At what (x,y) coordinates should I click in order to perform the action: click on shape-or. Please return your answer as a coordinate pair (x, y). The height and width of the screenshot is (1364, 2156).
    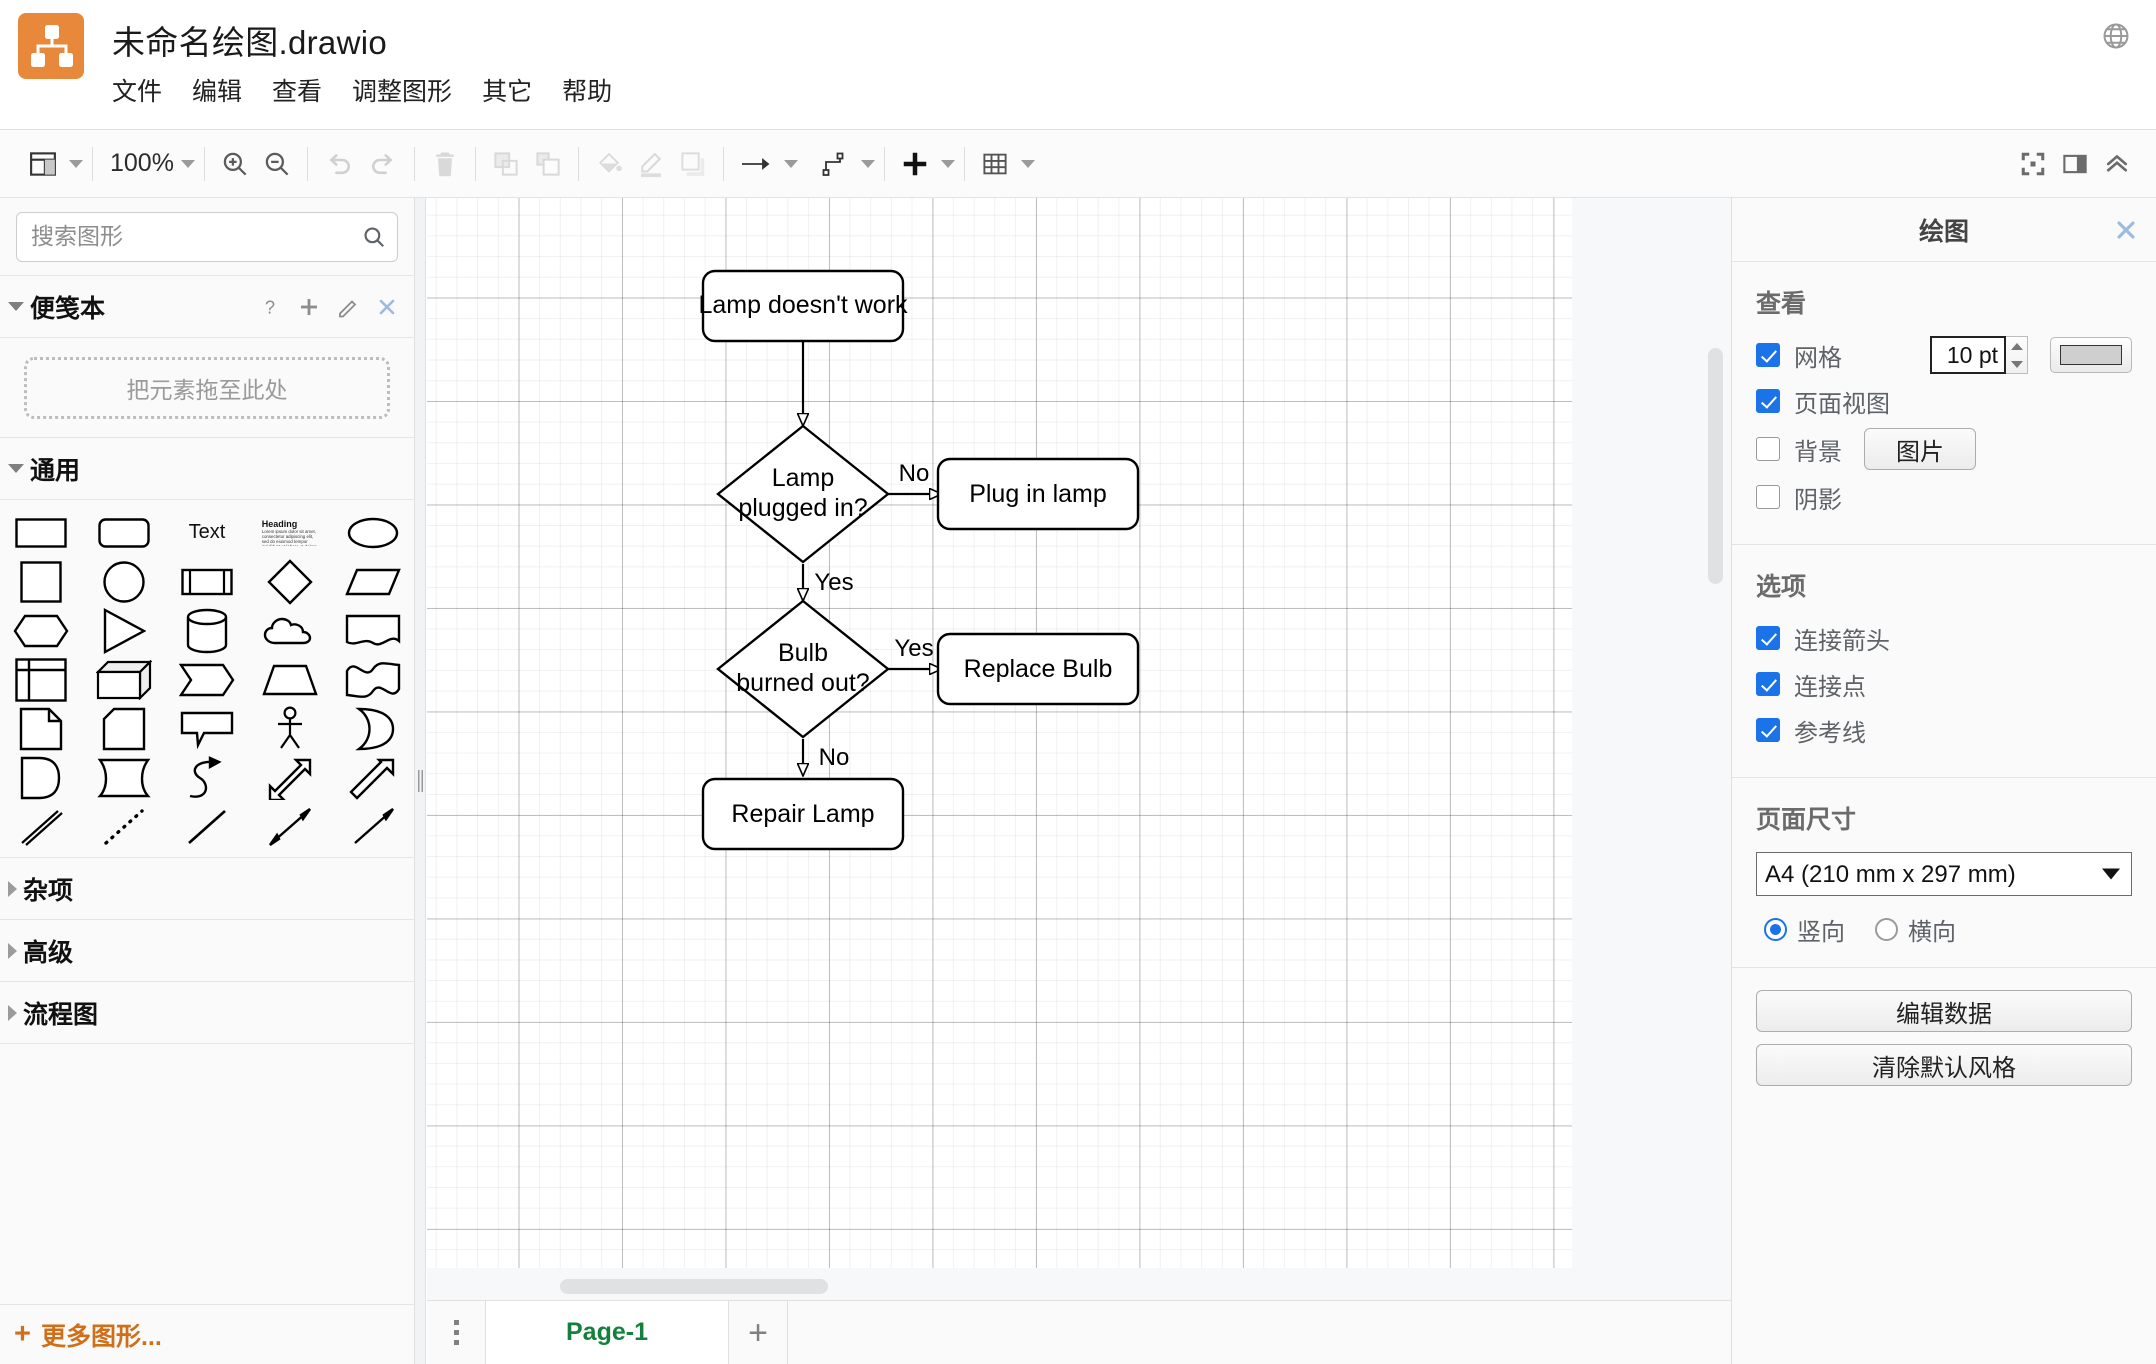
    Looking at the image, I should click on (372, 728).